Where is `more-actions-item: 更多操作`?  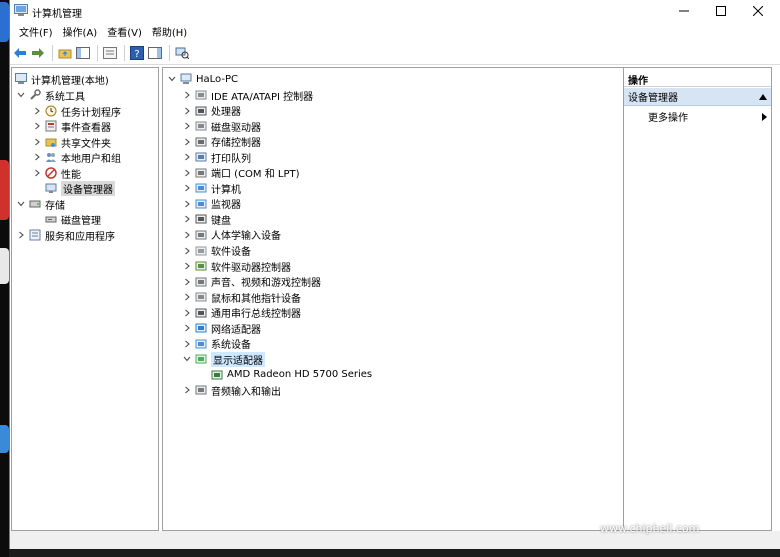
more-actions-item: 更多操作 is located at coordinates (697, 116).